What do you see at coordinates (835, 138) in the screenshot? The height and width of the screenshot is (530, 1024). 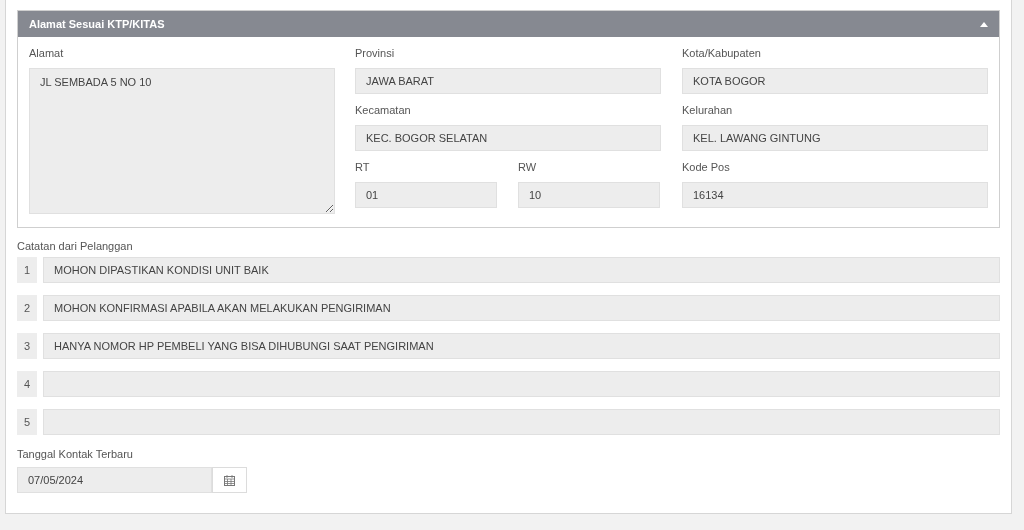 I see `input-field: KEL. LAWANG GINTUNG` at bounding box center [835, 138].